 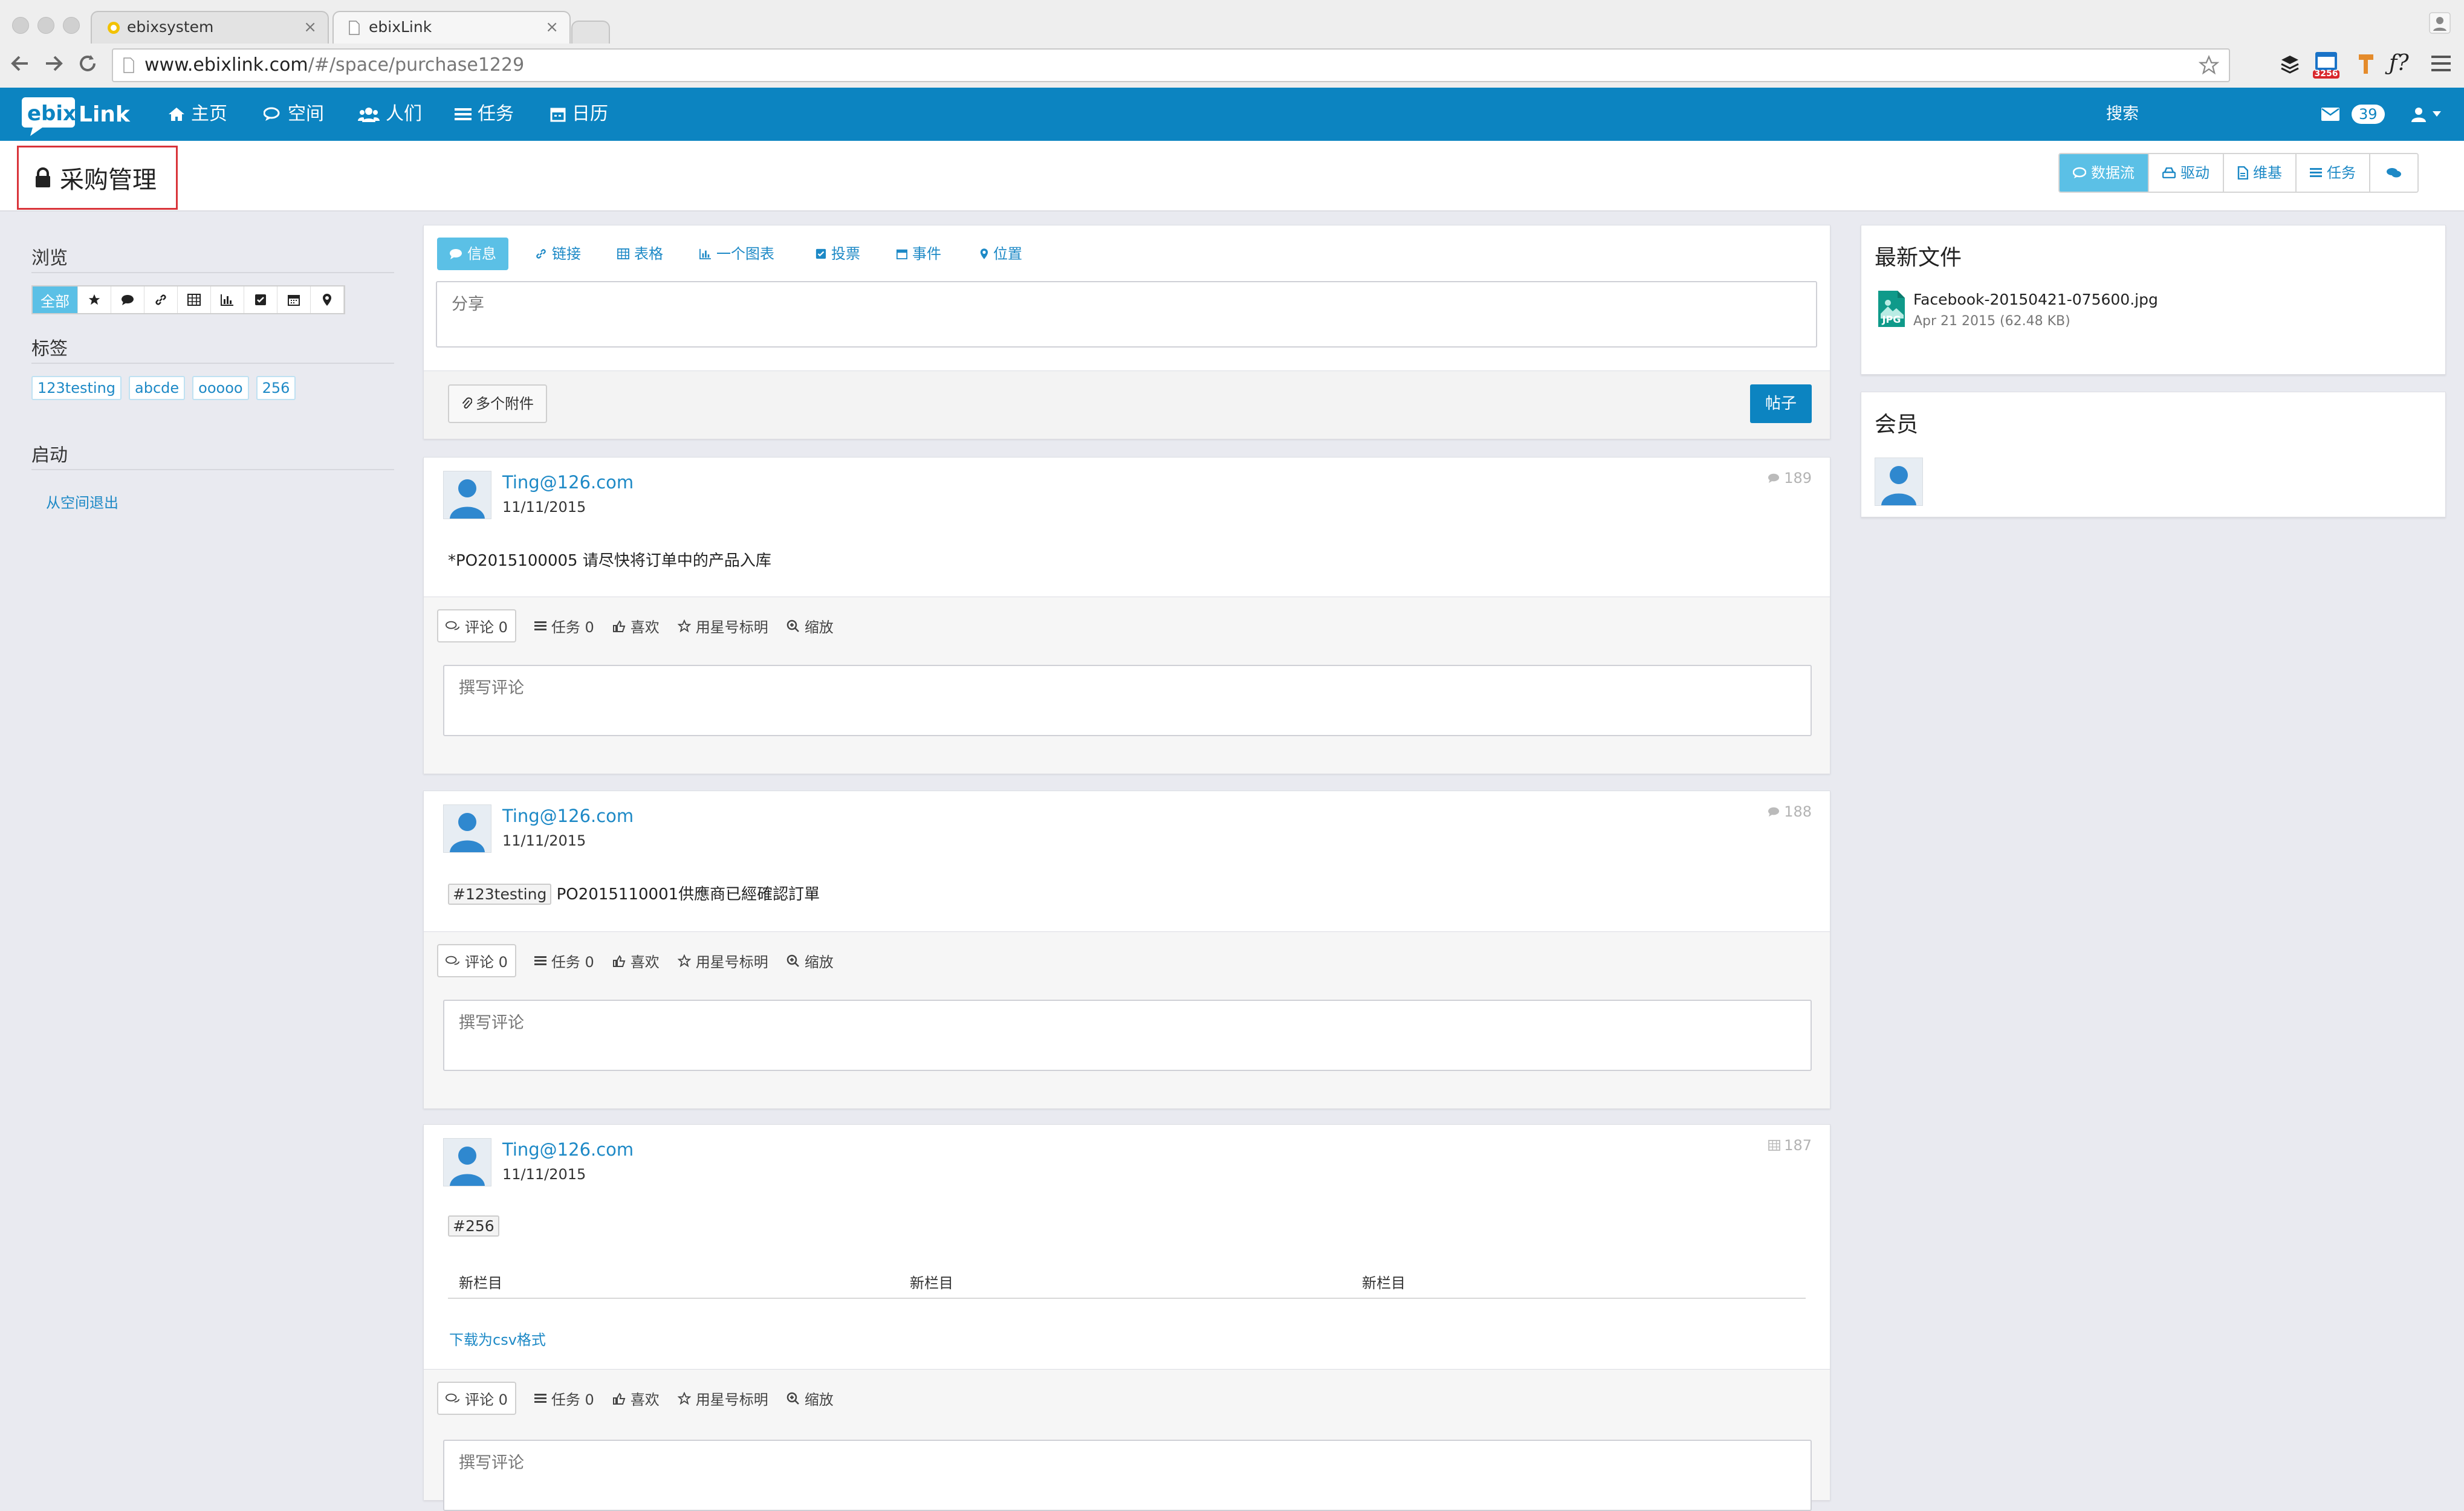 I want to click on actions-heading: 启动, so click(x=49, y=456).